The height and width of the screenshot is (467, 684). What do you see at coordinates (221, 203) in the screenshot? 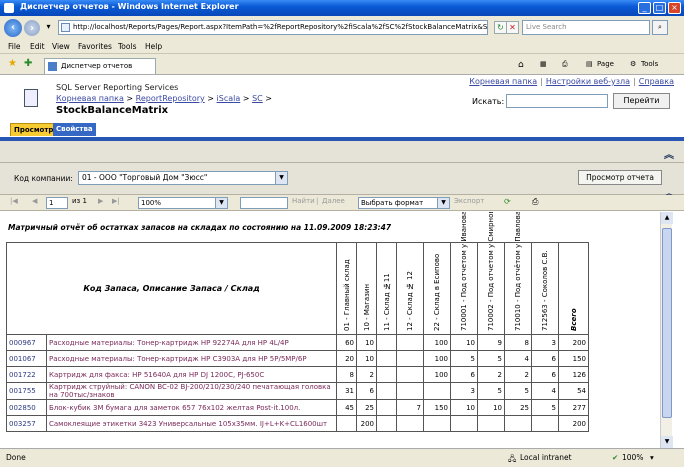
I see `zoom-chevron-icon: ▼` at bounding box center [221, 203].